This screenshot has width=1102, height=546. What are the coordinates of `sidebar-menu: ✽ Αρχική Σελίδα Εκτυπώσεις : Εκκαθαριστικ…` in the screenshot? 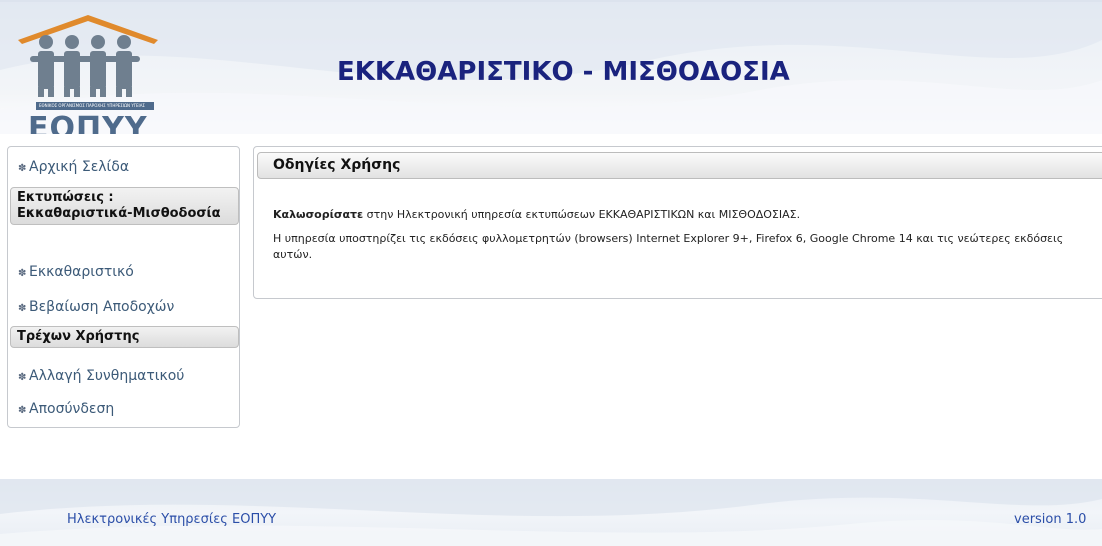 It's located at (123, 287).